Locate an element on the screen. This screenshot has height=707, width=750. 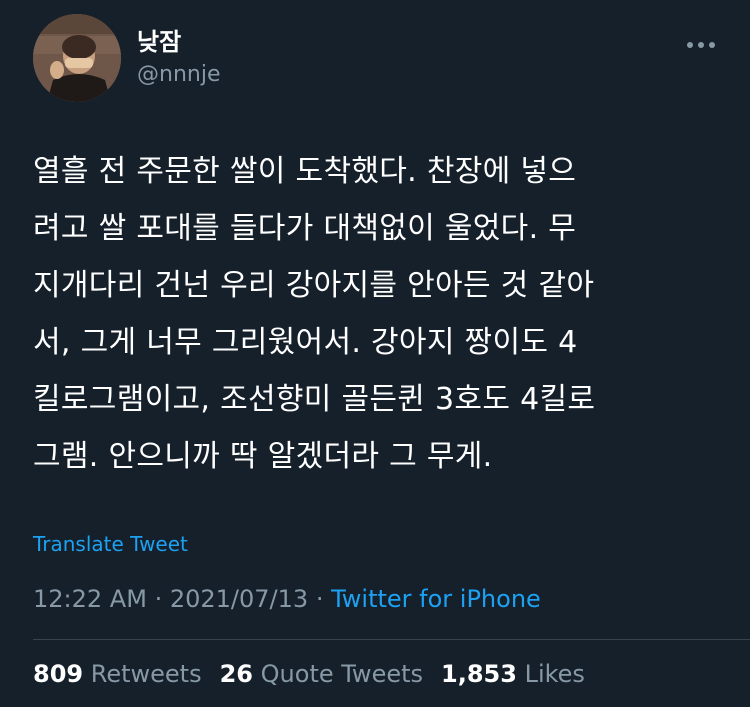
more-horizontal-icon is located at coordinates (701, 45).